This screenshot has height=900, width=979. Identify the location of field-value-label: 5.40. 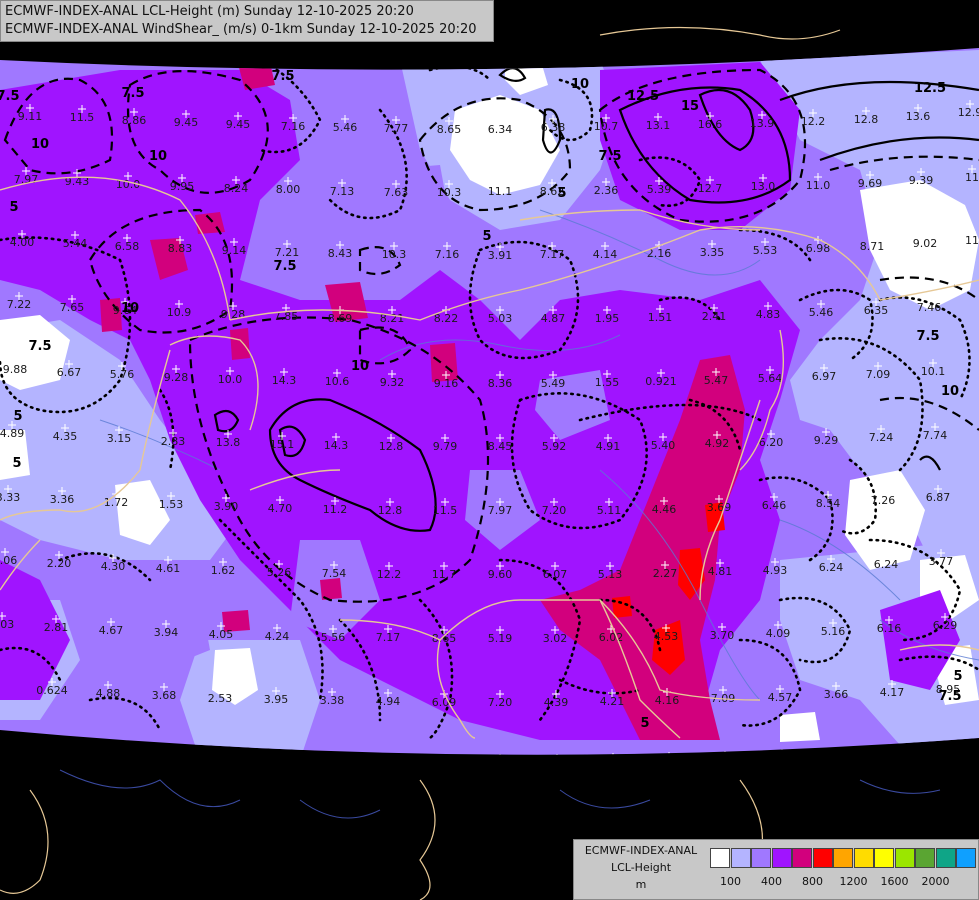
(663, 445).